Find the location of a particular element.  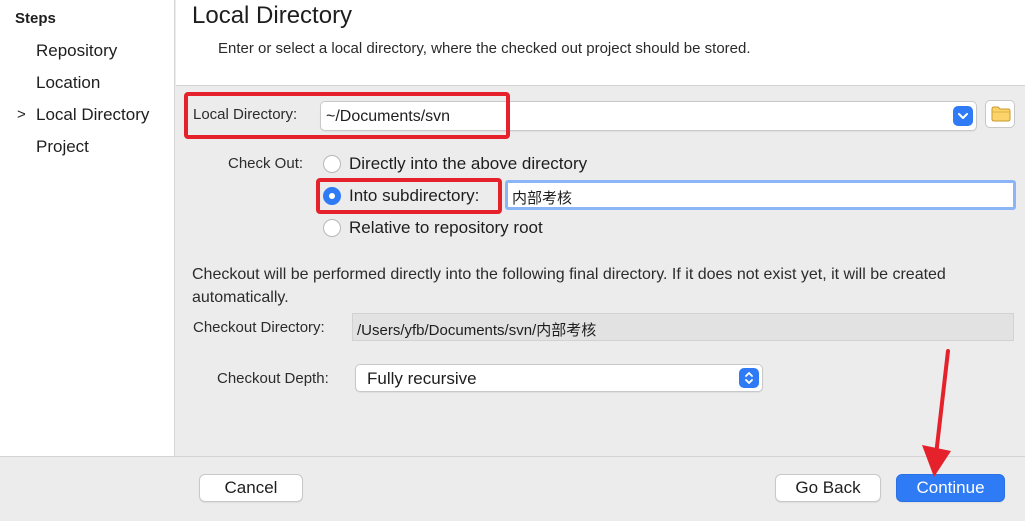

cancel-button: Cancel is located at coordinates (251, 488).